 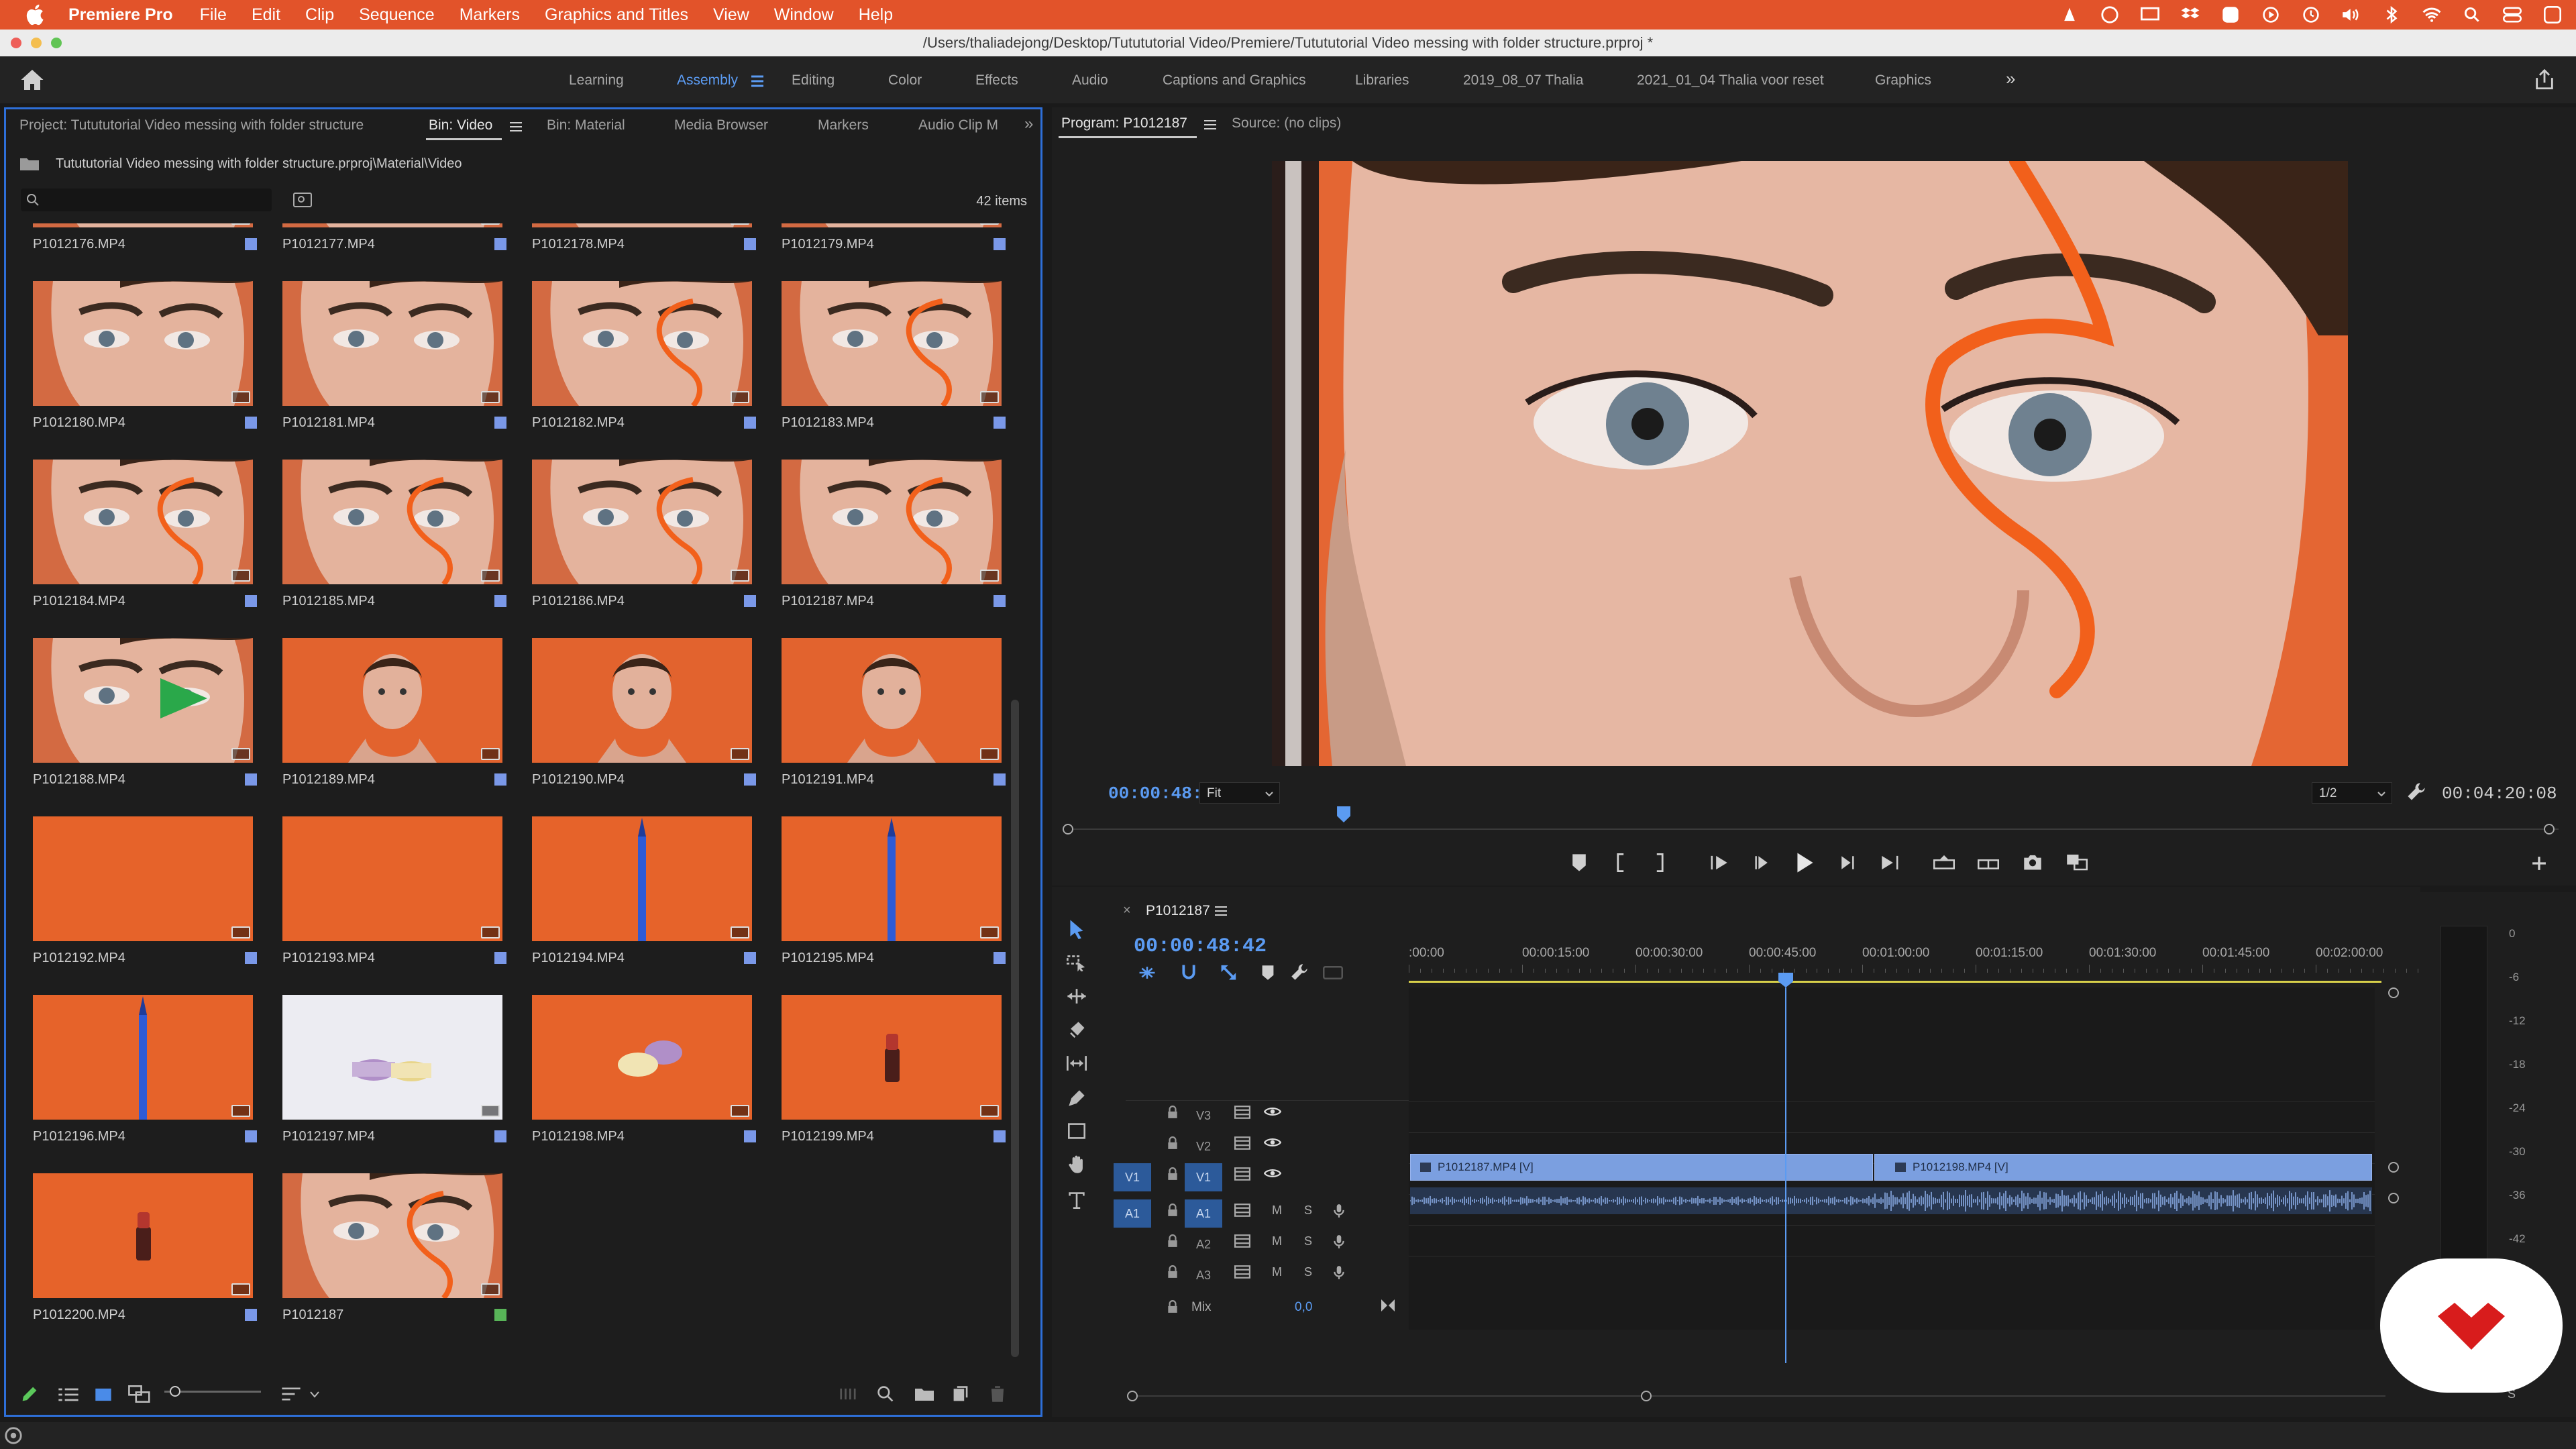 I want to click on play-icon, so click(x=1805, y=862).